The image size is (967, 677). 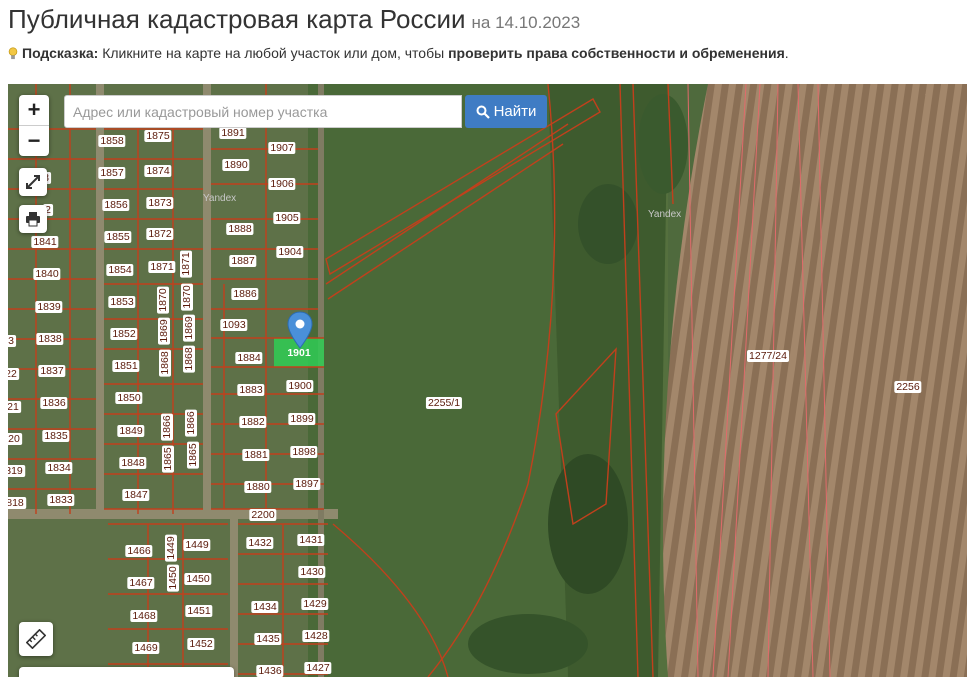 I want to click on parcel-label: 1427, so click(x=318, y=668).